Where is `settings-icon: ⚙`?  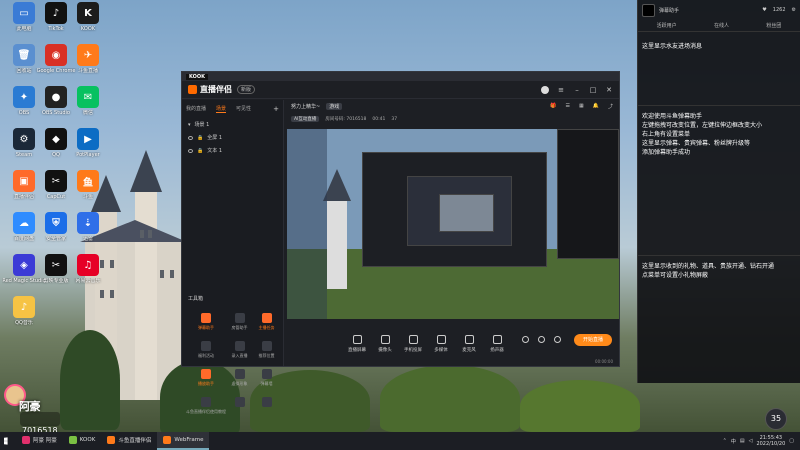 settings-icon: ⚙ is located at coordinates (794, 10).